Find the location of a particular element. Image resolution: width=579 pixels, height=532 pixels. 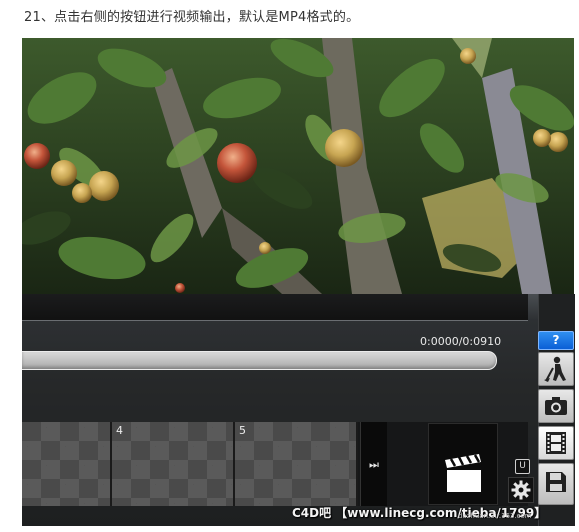

edit-tool-button is located at coordinates (556, 369).